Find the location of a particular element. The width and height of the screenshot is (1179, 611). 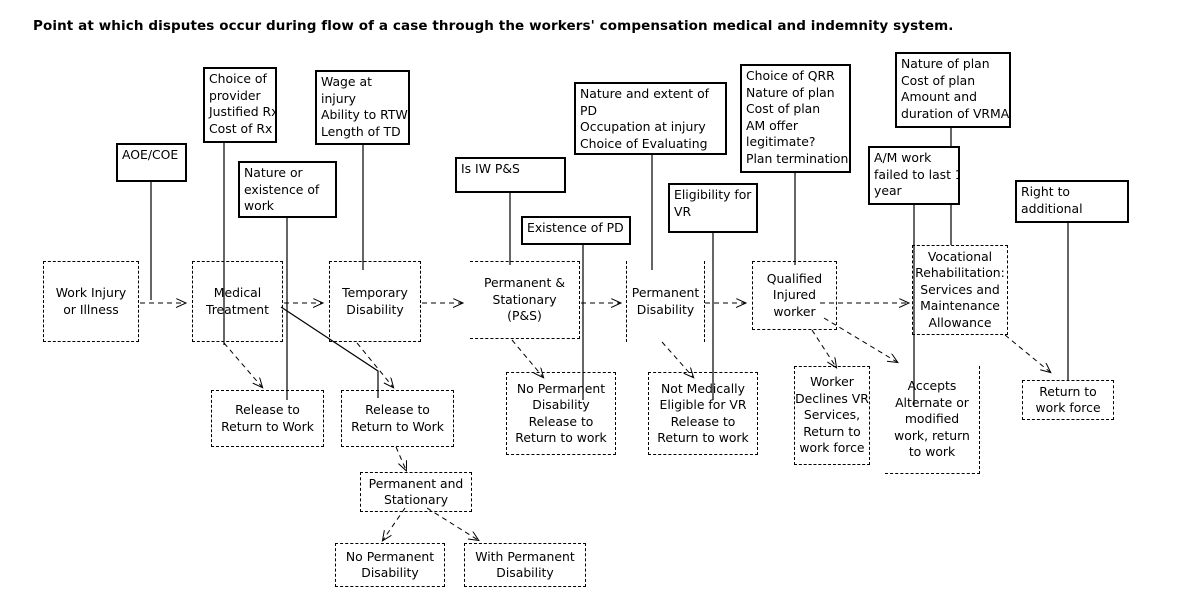

process-box-return-workforce: Return to work force is located at coordinates (1068, 400).